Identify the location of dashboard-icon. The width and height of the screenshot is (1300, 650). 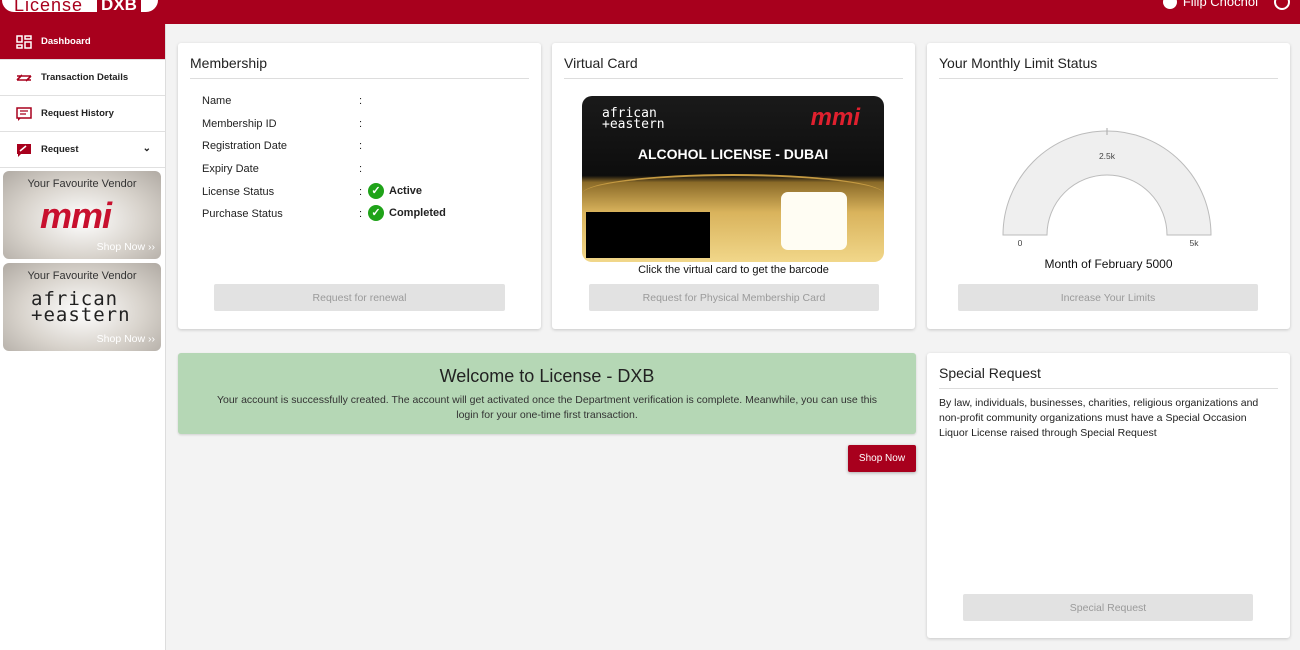
(24, 41).